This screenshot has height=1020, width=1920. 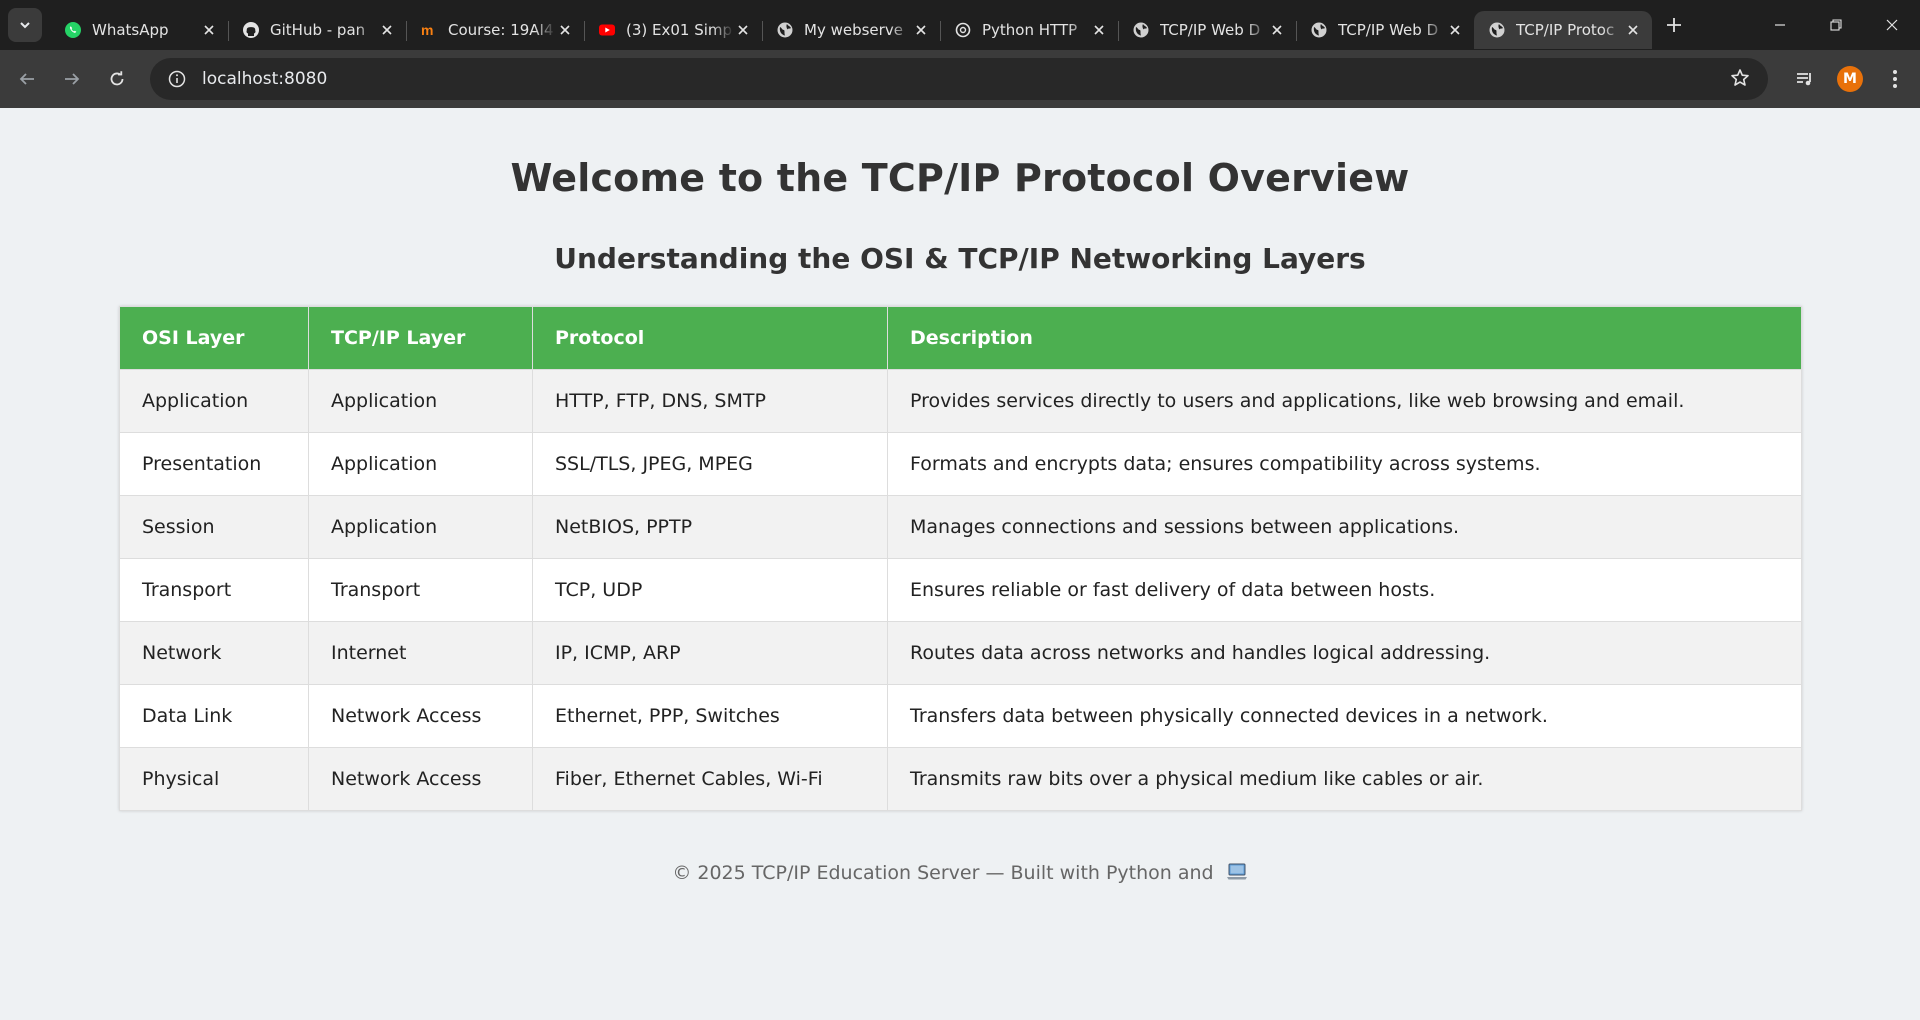 I want to click on kebab-menu-icon, so click(x=1895, y=79).